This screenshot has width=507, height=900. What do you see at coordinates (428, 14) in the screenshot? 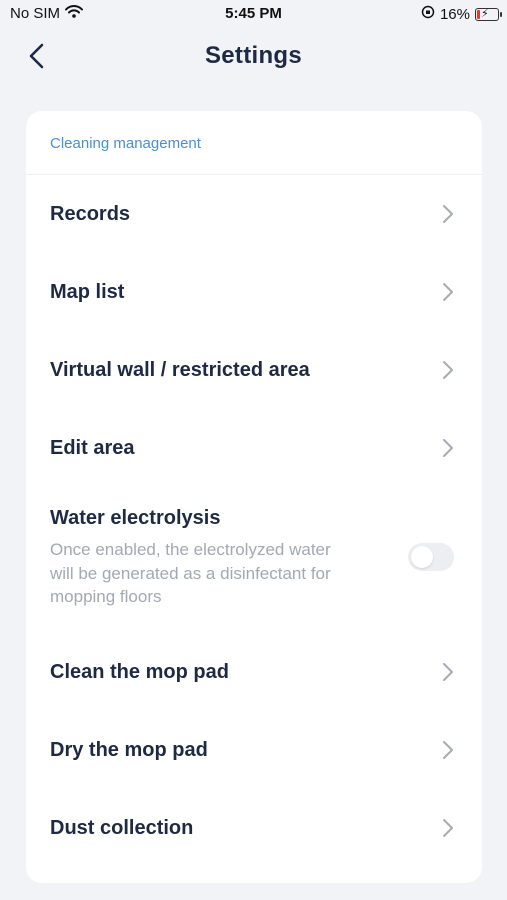
I see `orientation-lock-icon` at bounding box center [428, 14].